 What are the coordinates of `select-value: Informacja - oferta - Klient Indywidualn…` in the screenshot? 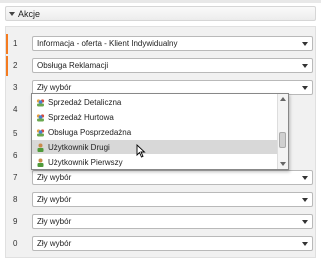 It's located at (107, 43).